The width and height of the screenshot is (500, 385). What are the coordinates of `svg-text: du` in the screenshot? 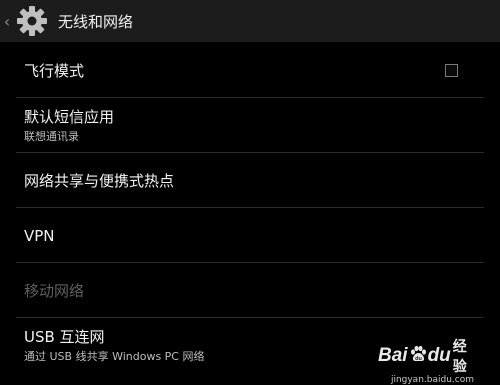 It's located at (418, 359).